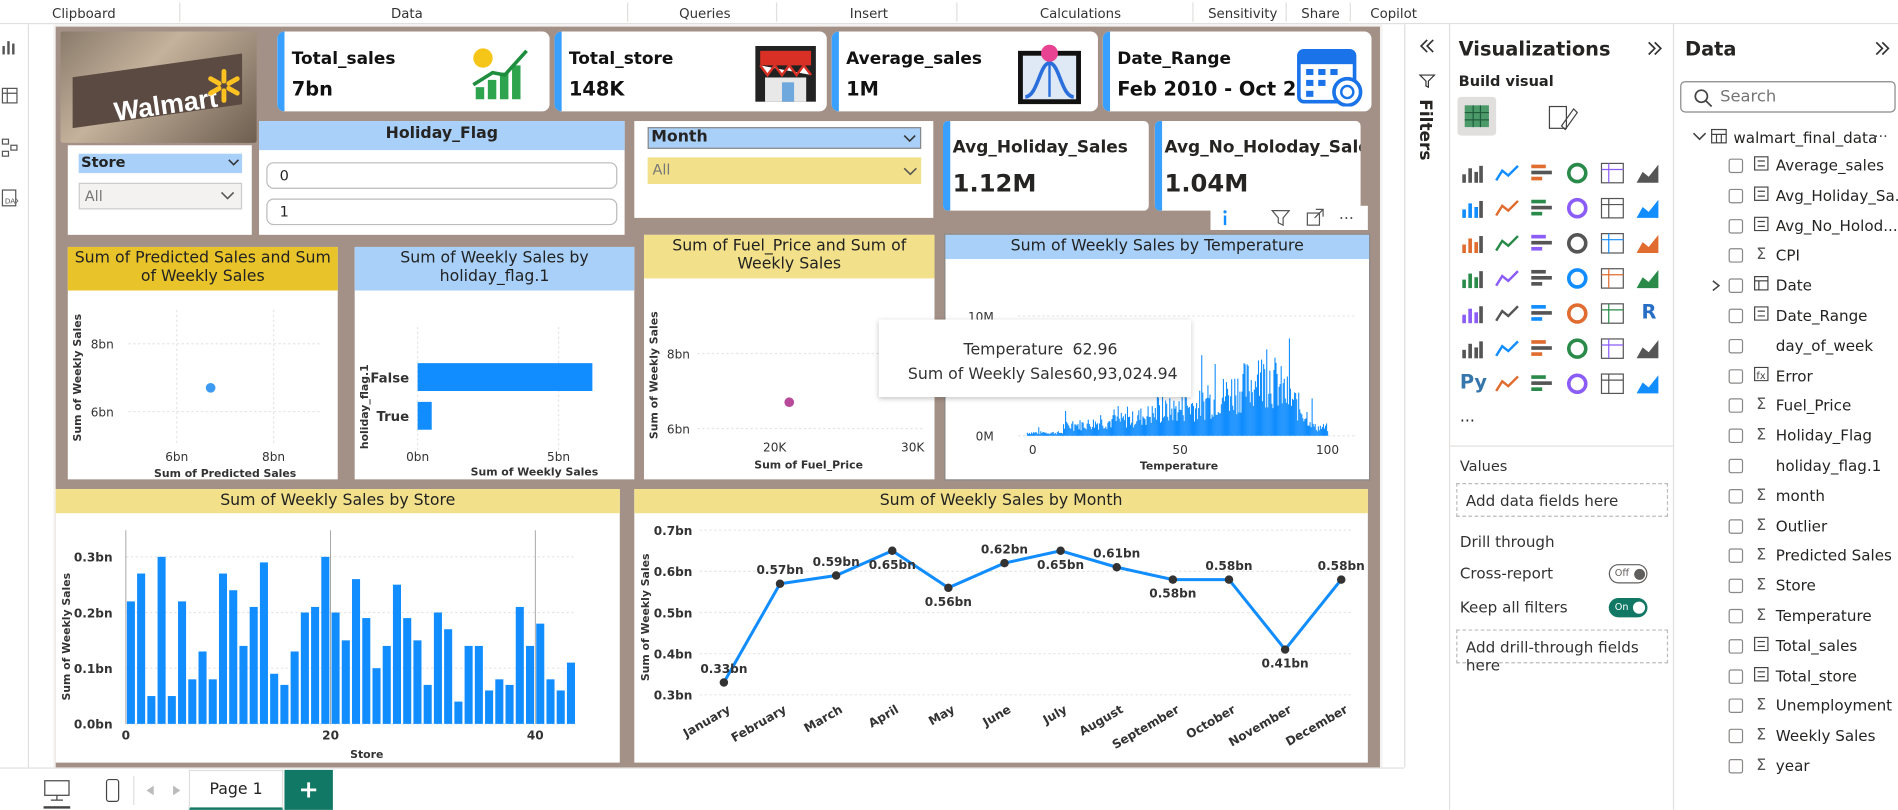 The image size is (1898, 810). What do you see at coordinates (1628, 574) in the screenshot?
I see `cross-report-toggle: Off` at bounding box center [1628, 574].